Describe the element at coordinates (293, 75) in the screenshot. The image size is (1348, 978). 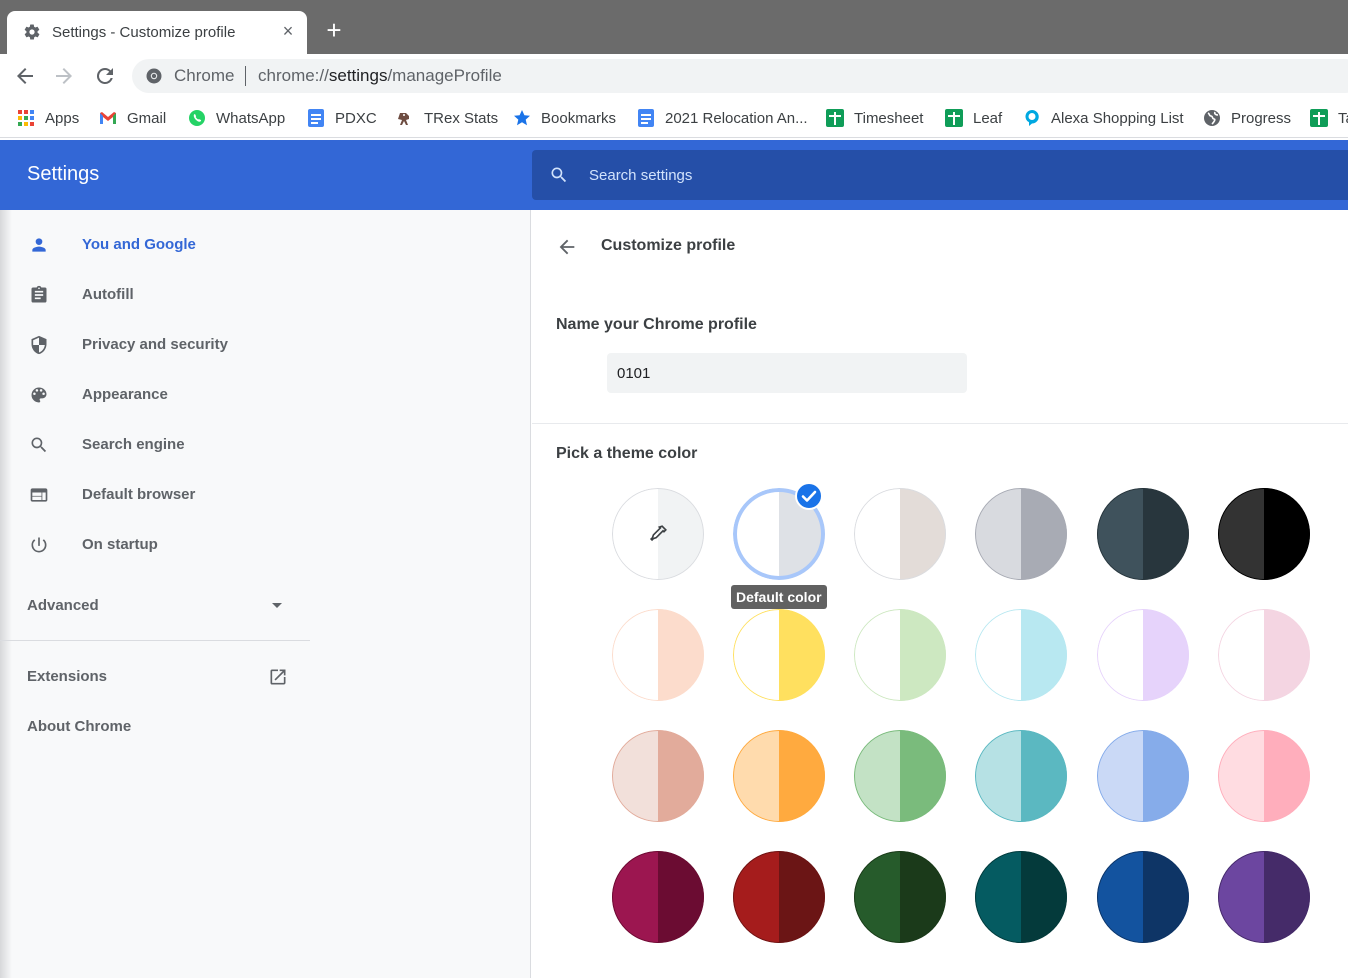
I see `url-scheme: chrome://` at that location.